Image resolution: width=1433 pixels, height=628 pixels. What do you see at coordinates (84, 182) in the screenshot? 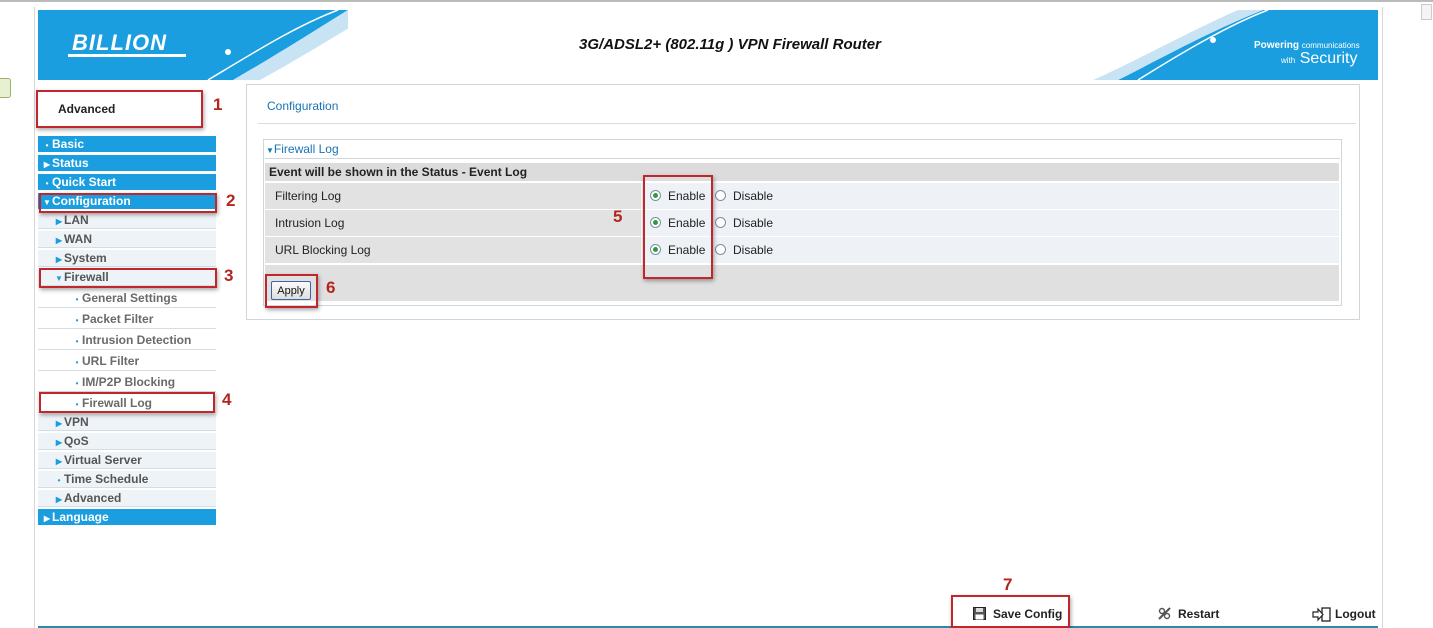
I see `sidebar-item-label: Quick Start` at bounding box center [84, 182].